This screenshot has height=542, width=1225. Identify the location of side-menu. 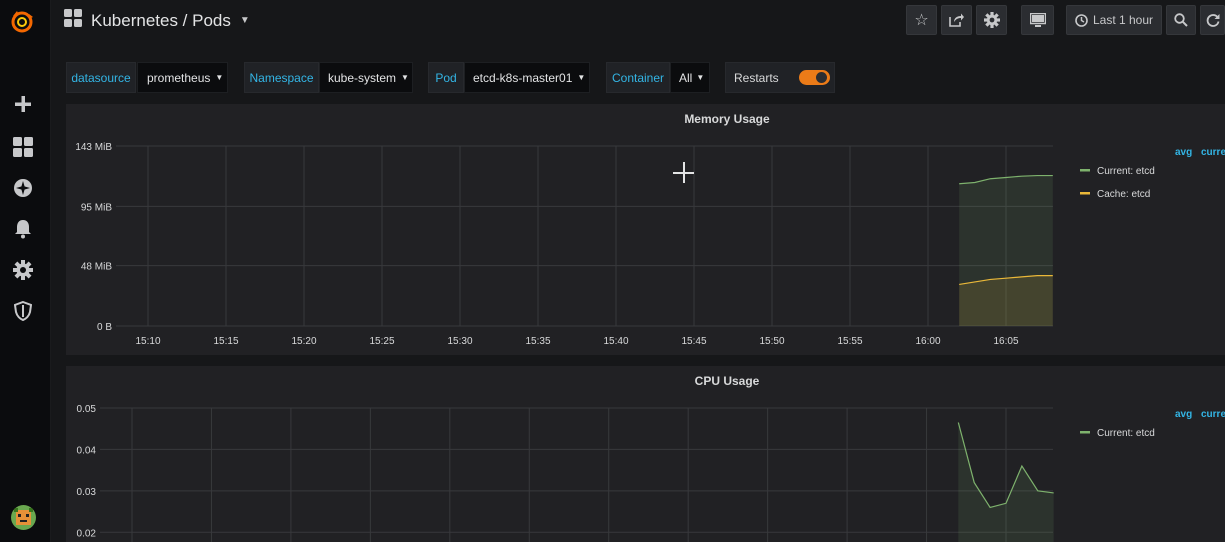
(25, 271).